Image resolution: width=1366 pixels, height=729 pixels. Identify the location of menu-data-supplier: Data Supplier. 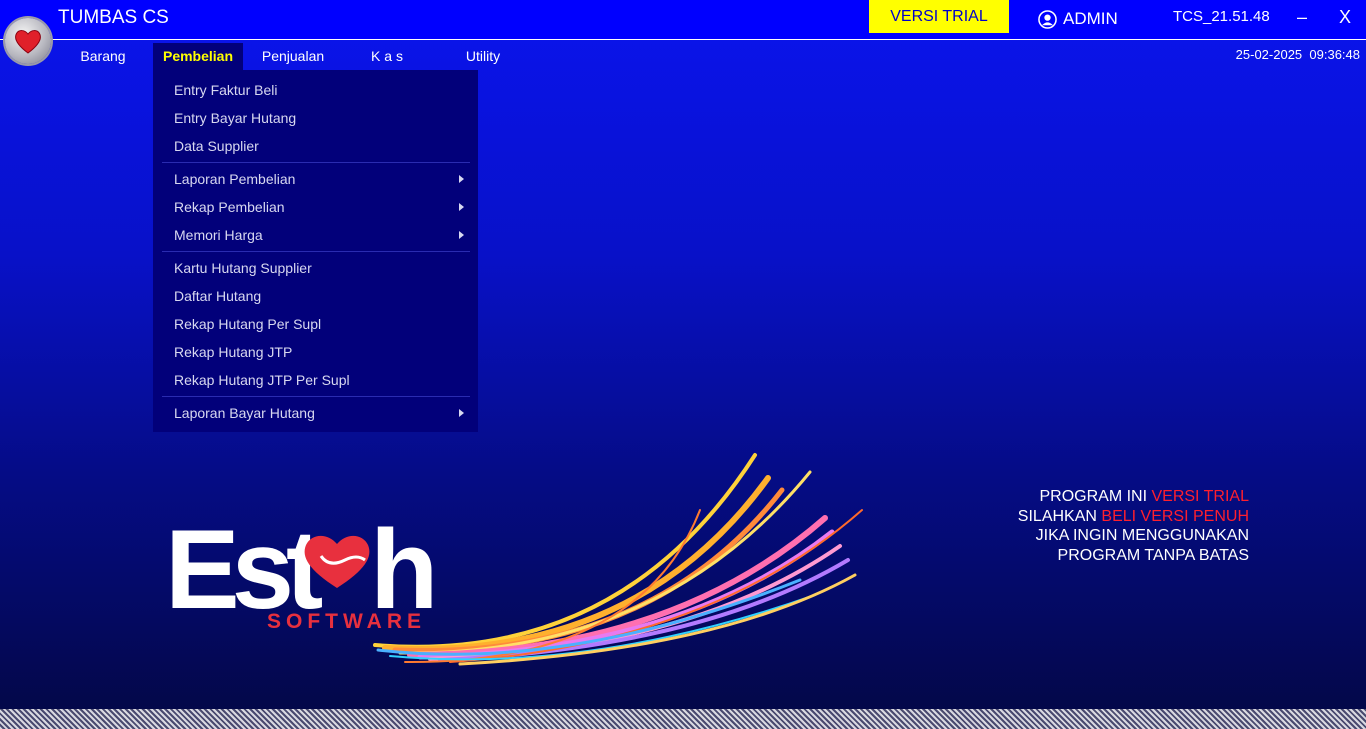
(216, 146).